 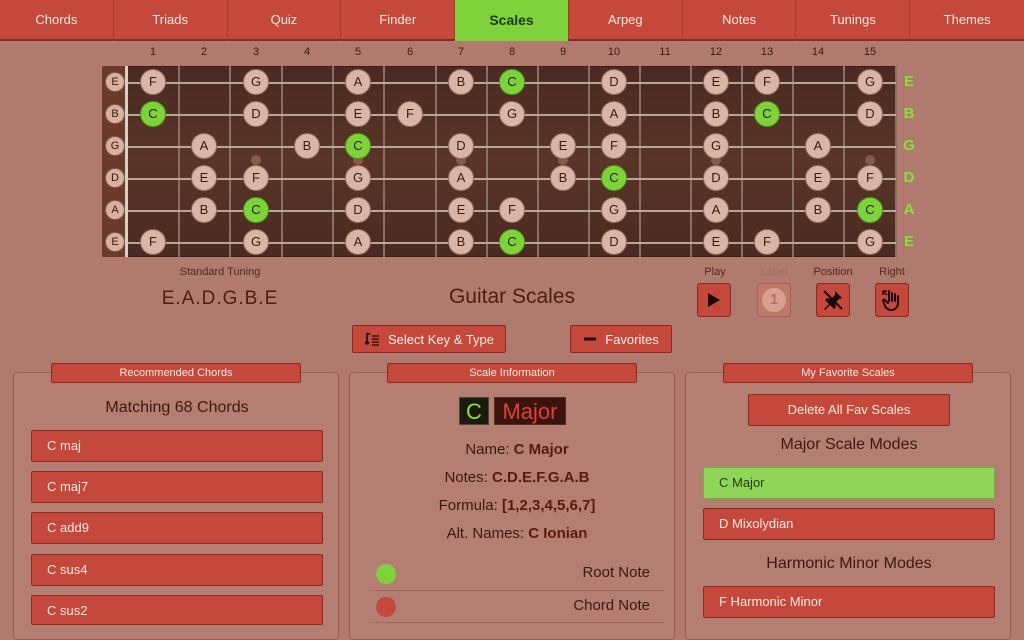 I want to click on chord-item: C maj7, so click(x=177, y=487).